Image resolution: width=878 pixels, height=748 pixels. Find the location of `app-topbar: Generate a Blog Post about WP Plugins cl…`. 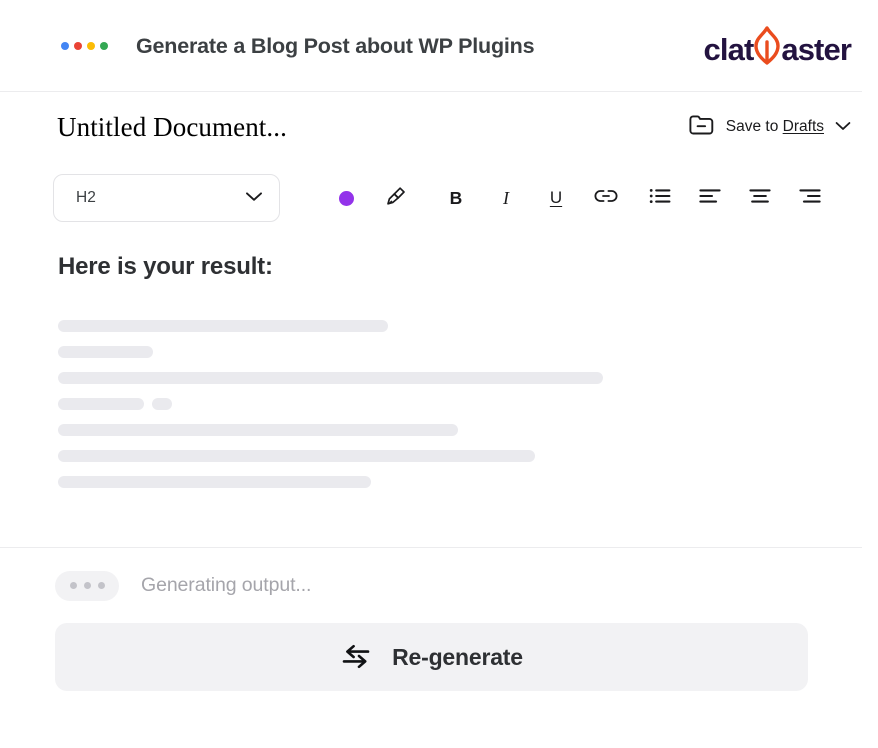

app-topbar: Generate a Blog Post about WP Plugins cl… is located at coordinates (439, 46).